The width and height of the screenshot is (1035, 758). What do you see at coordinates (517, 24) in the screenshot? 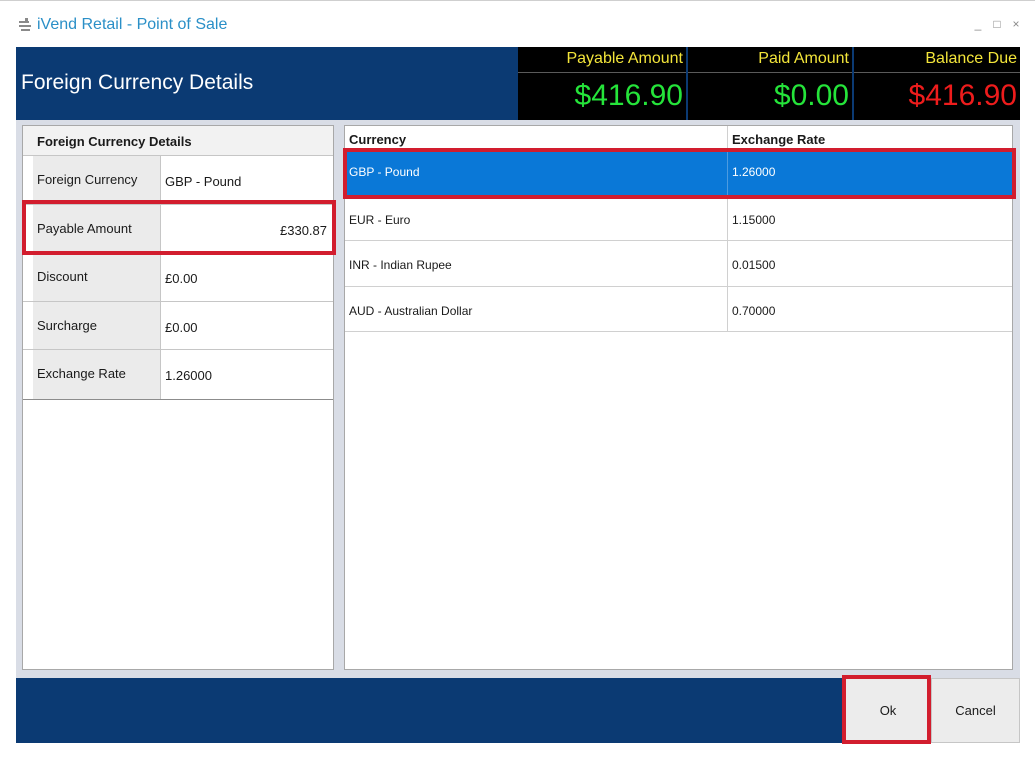
I see `title-bar: iVend Retail - Point of Sale _ □ ×` at bounding box center [517, 24].